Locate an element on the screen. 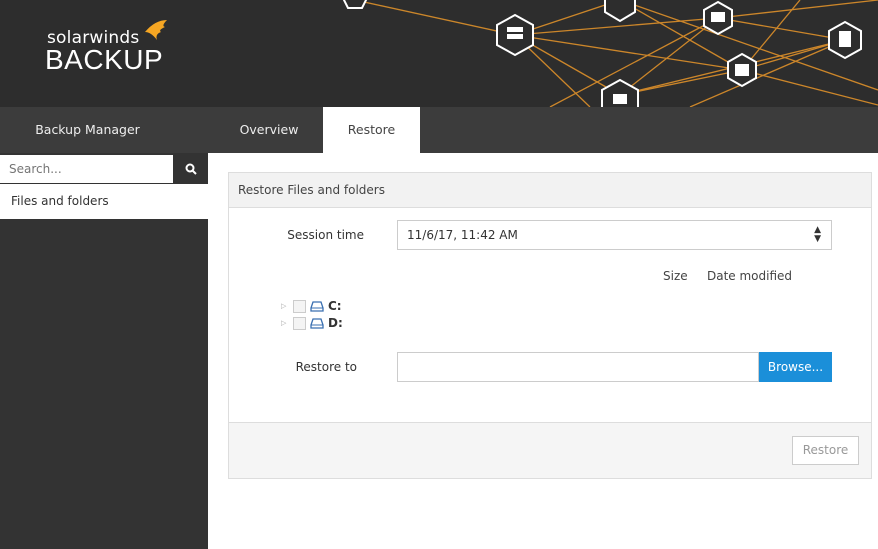  session-time-label: Session time is located at coordinates (325, 235).